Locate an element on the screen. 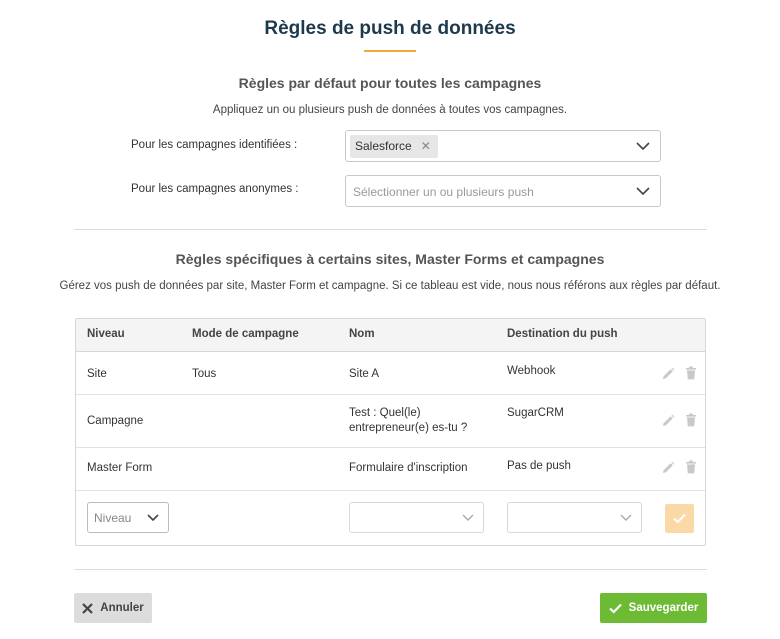  selected-tag: Salesforce ✕ is located at coordinates (394, 146).